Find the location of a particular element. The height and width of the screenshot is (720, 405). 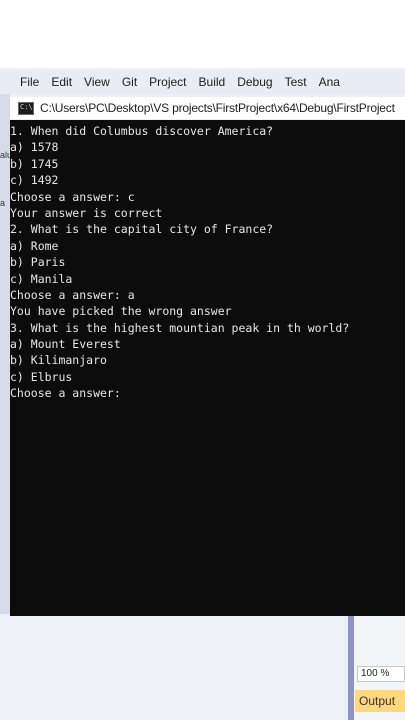

menu-project: Project is located at coordinates (167, 82).